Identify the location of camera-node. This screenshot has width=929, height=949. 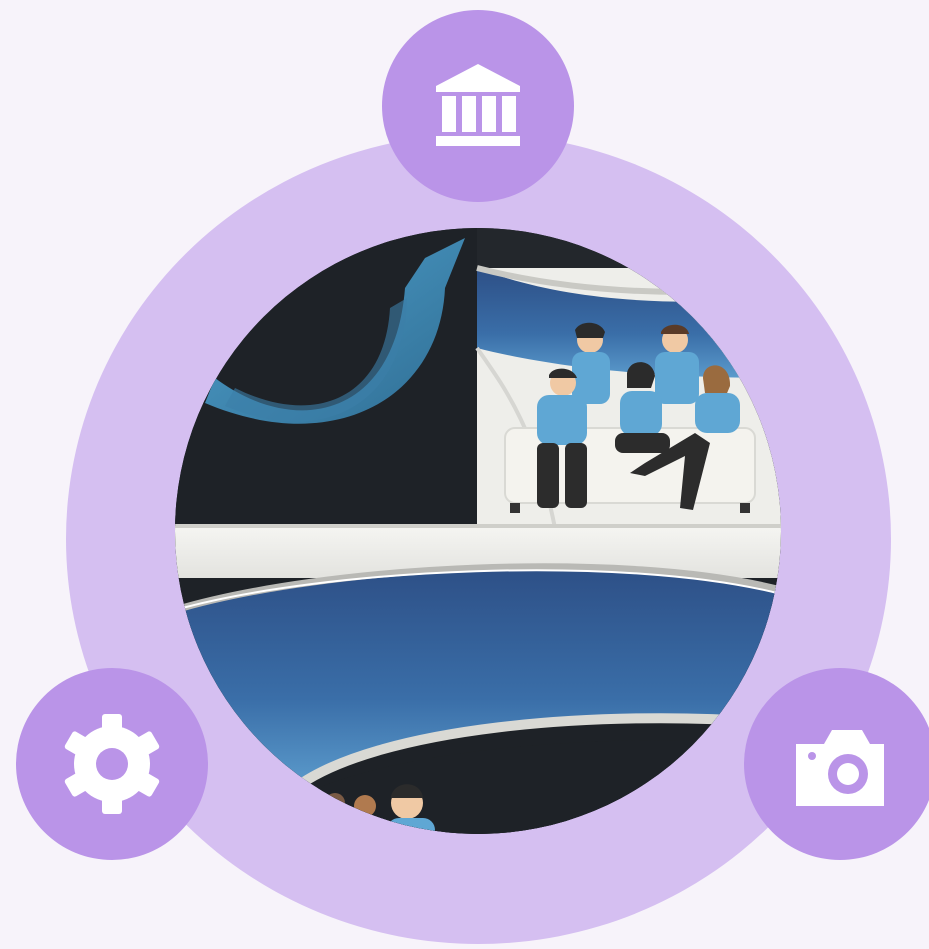
(836, 764).